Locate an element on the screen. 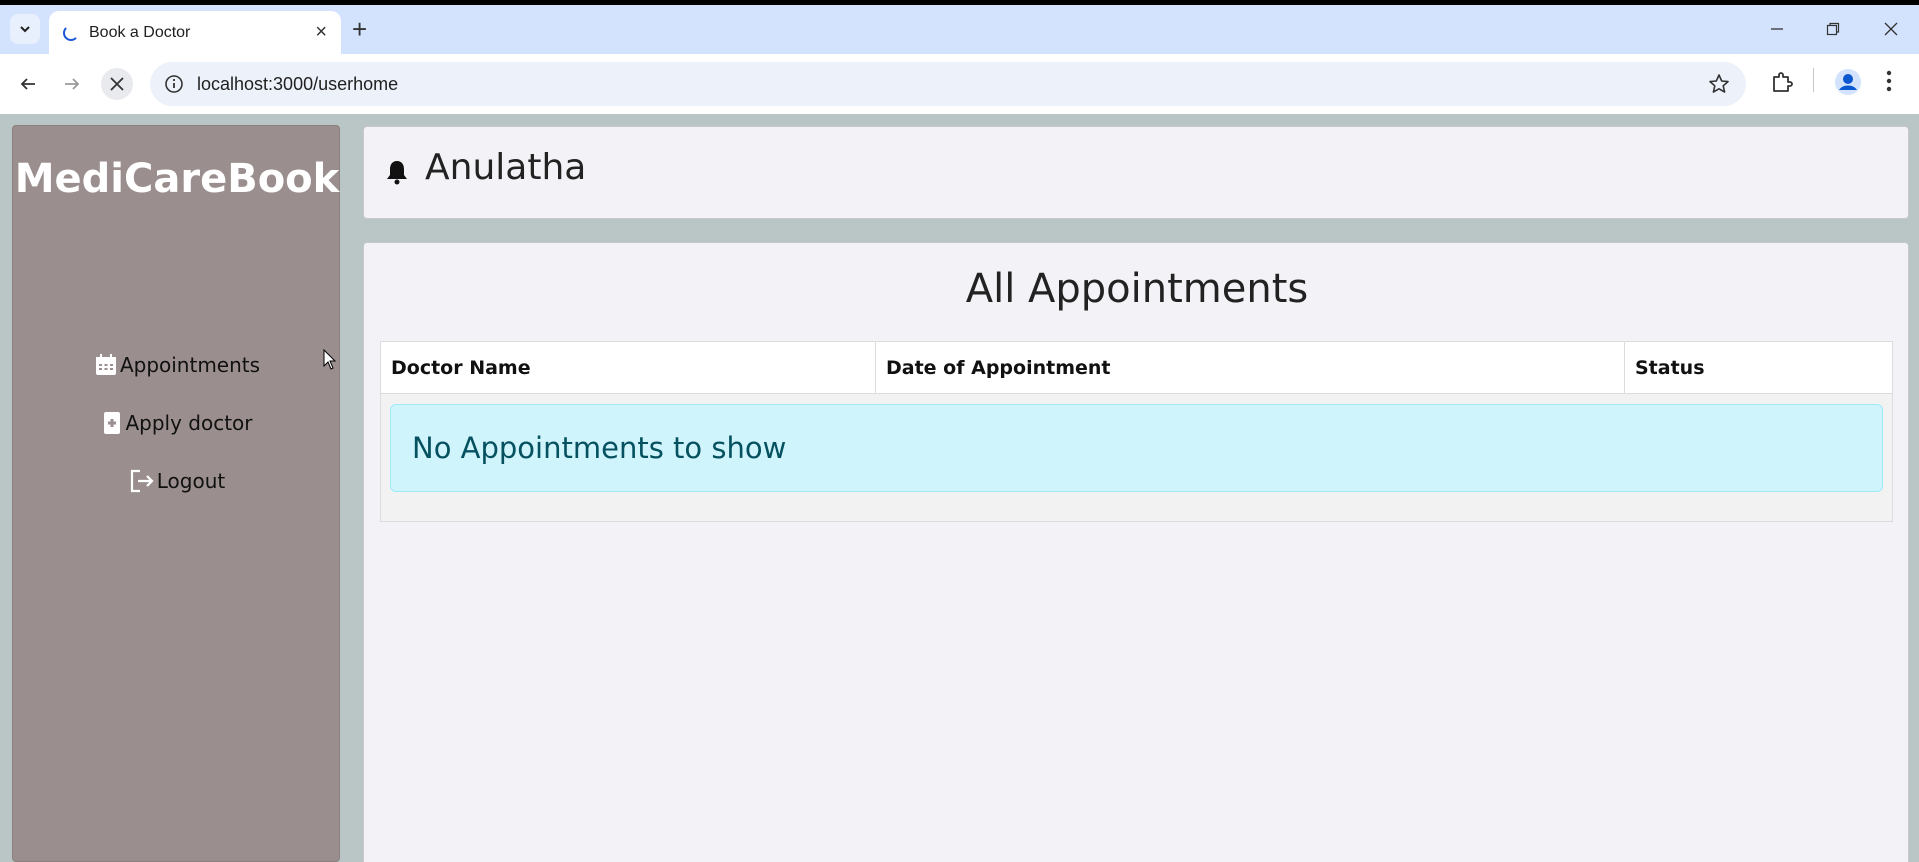  sidebar-item-label: Appointments is located at coordinates (190, 365).